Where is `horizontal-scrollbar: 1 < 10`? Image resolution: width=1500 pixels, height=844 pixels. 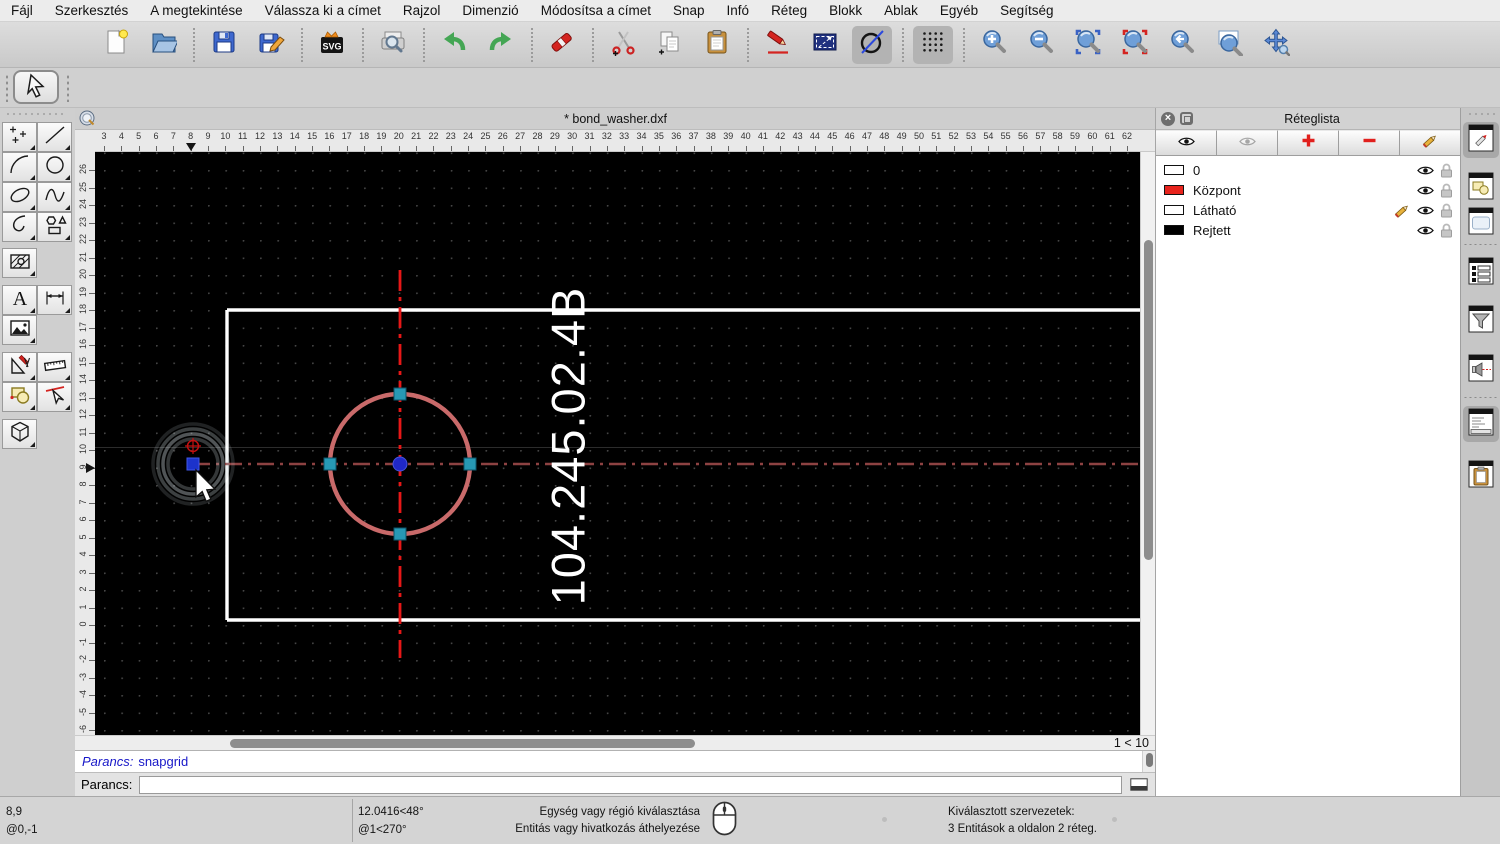
horizontal-scrollbar: 1 < 10 is located at coordinates (615, 742).